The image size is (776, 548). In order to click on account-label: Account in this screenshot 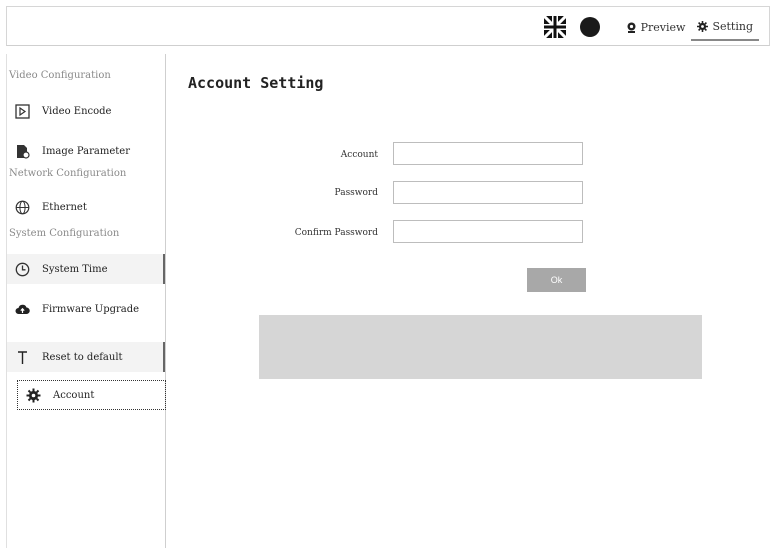, I will do `click(359, 155)`.